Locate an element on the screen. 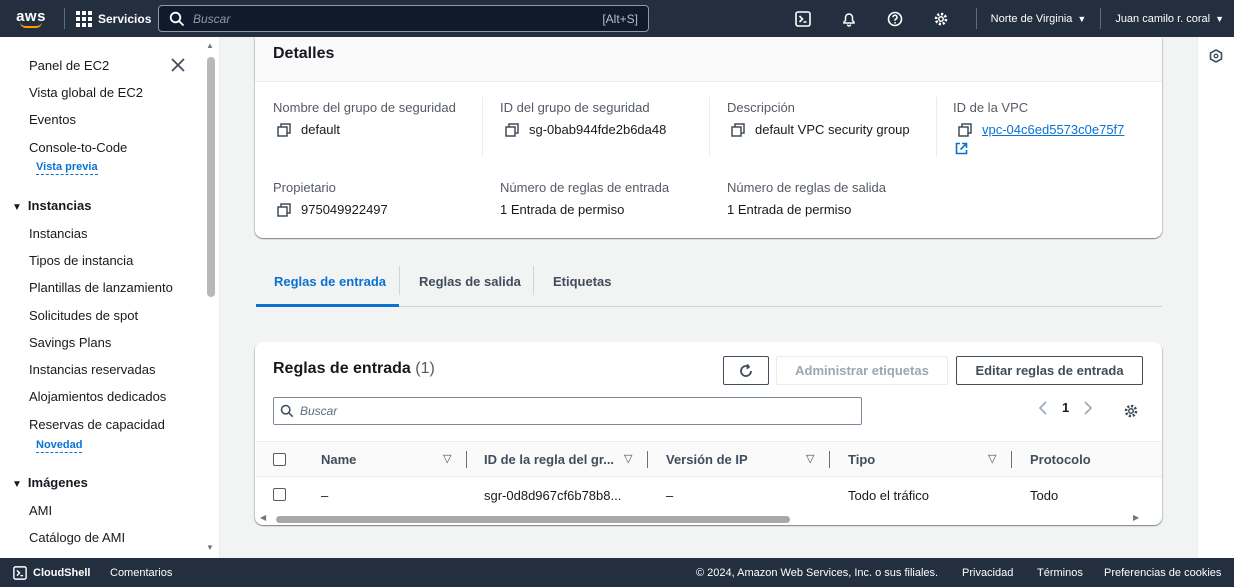 This screenshot has height=587, width=1234. sidebar-item-ami: AMI is located at coordinates (40, 510).